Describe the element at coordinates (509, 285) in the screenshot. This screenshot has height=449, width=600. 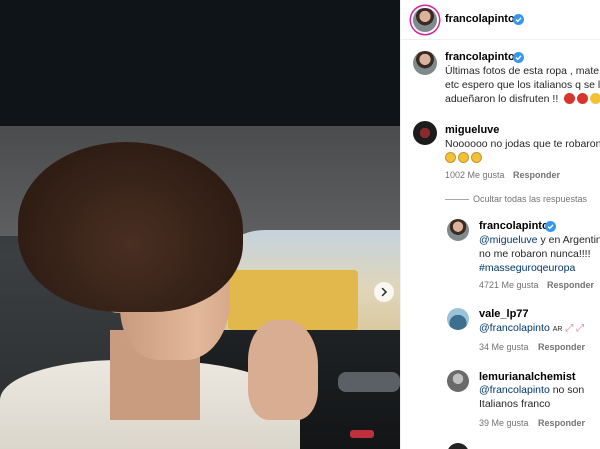
I see `reply-likes: 4721 Me gusta` at that location.